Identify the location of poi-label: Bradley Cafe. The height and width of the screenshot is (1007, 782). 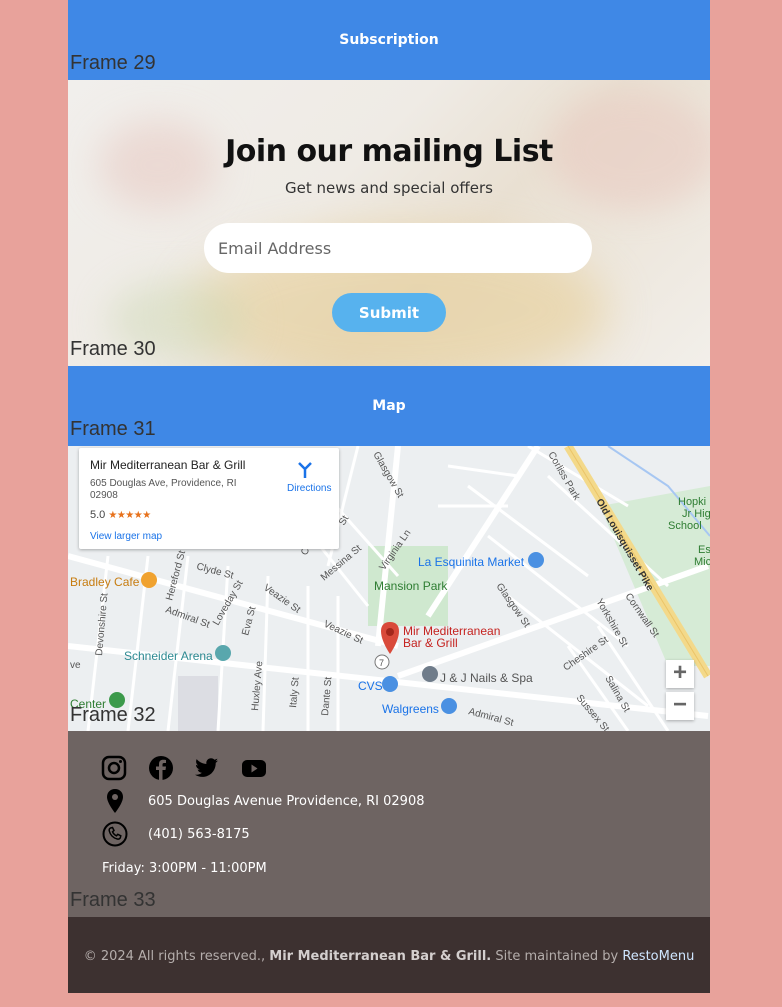
(105, 582).